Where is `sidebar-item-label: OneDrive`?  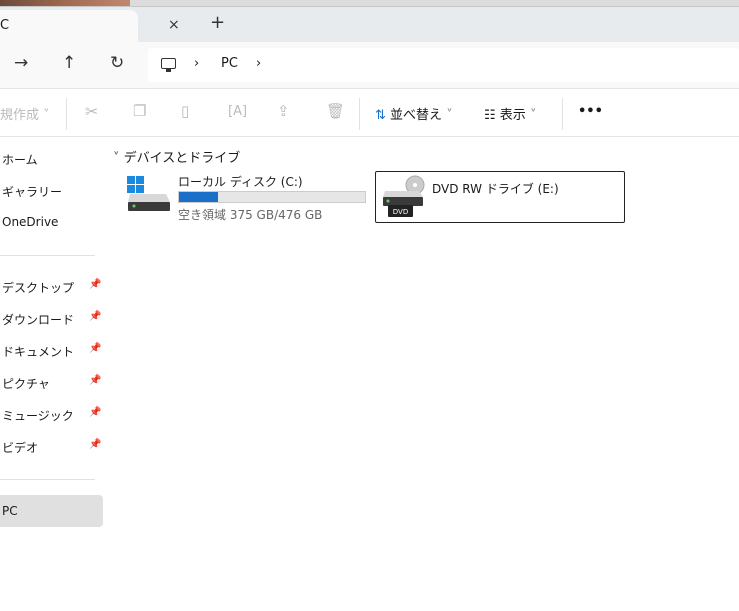 sidebar-item-label: OneDrive is located at coordinates (30, 222).